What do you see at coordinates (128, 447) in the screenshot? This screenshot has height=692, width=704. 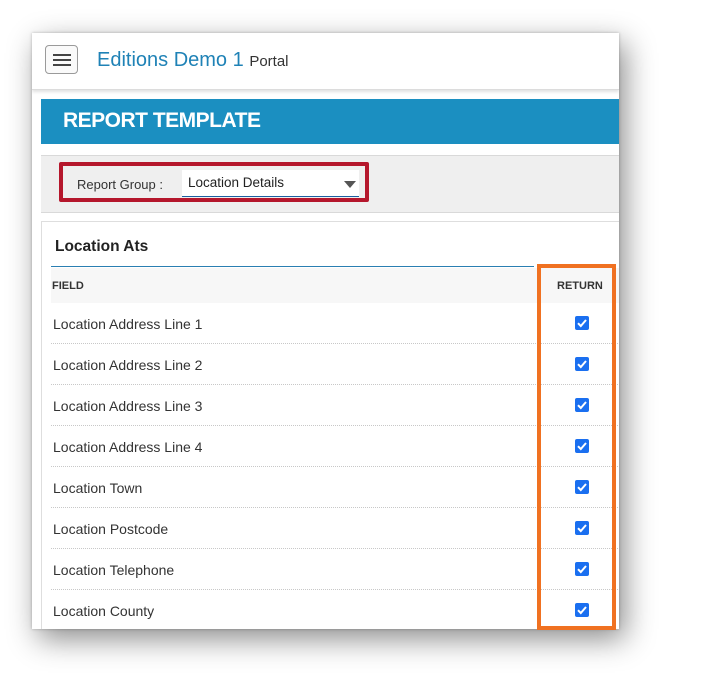 I see `field-label: Location Address Line 4` at bounding box center [128, 447].